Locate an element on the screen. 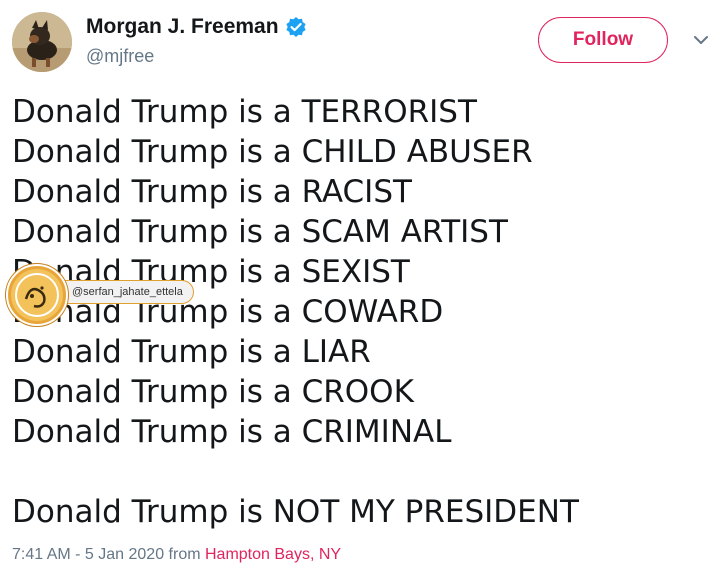 The height and width of the screenshot is (581, 728). chevron-down-icon is located at coordinates (701, 40).